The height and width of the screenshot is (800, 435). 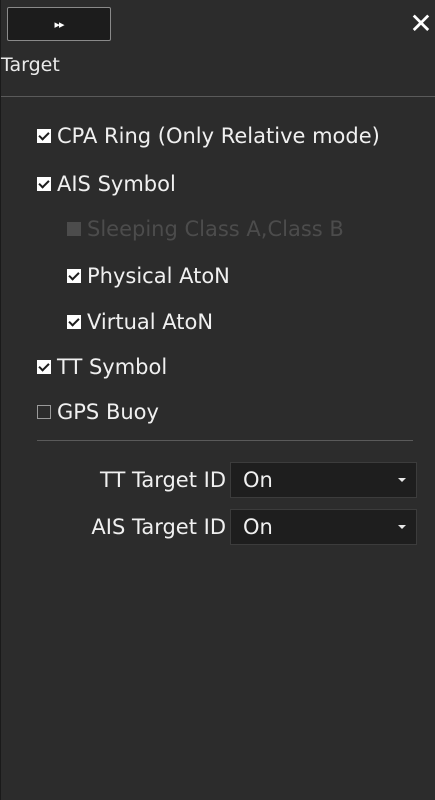 I want to click on tt-target-id-value: On, so click(x=258, y=480).